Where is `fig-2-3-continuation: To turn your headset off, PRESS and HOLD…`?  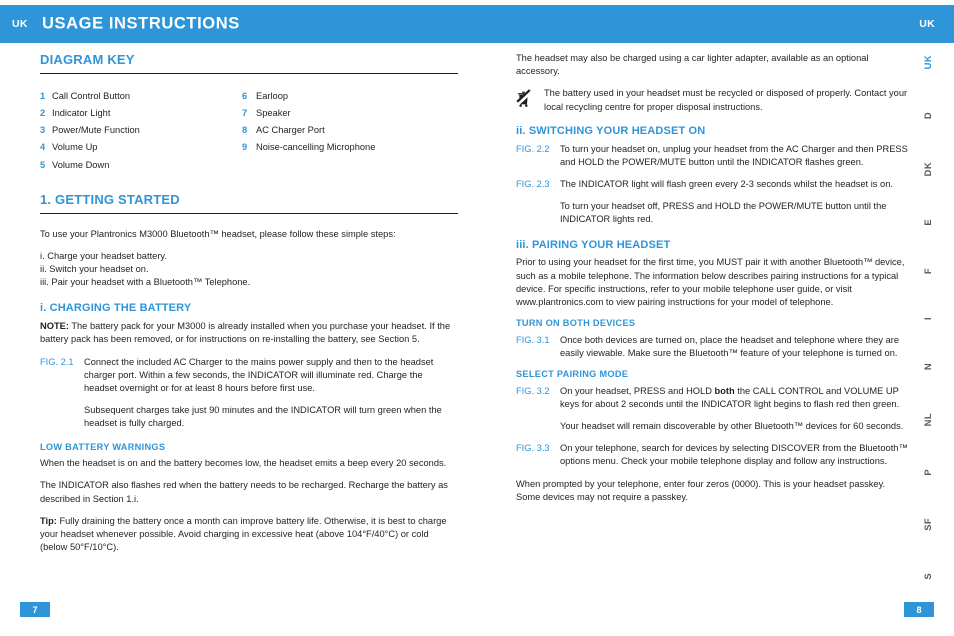
fig-2-3-continuation: To turn your headset off, PRESS and HOLD… is located at coordinates (723, 213).